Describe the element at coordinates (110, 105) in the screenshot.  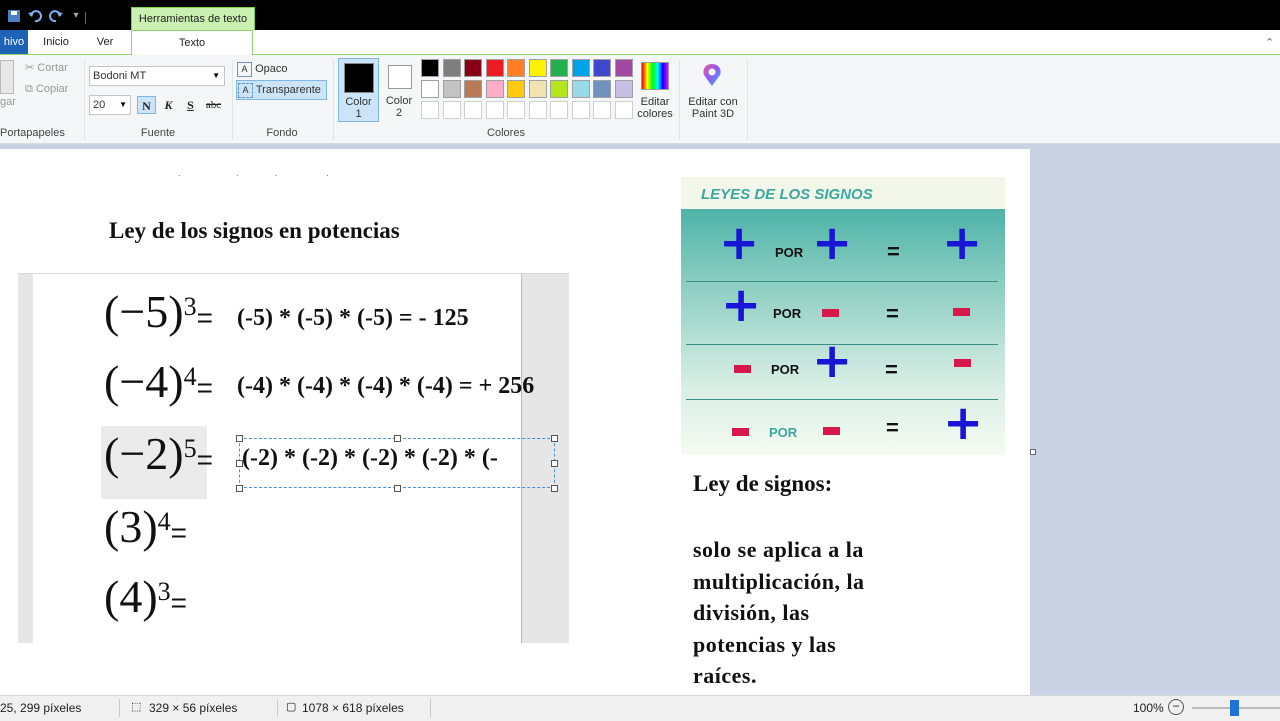
I see `font-size-select: 20 ▼` at that location.